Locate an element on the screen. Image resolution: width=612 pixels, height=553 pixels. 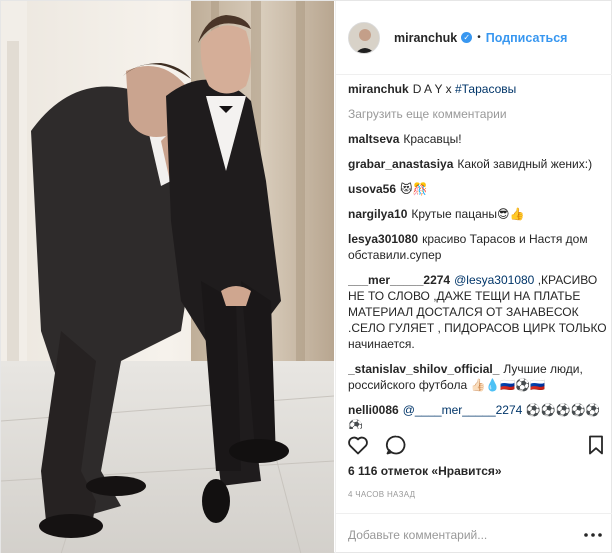
comment-username: lesya301080 is located at coordinates (383, 239).